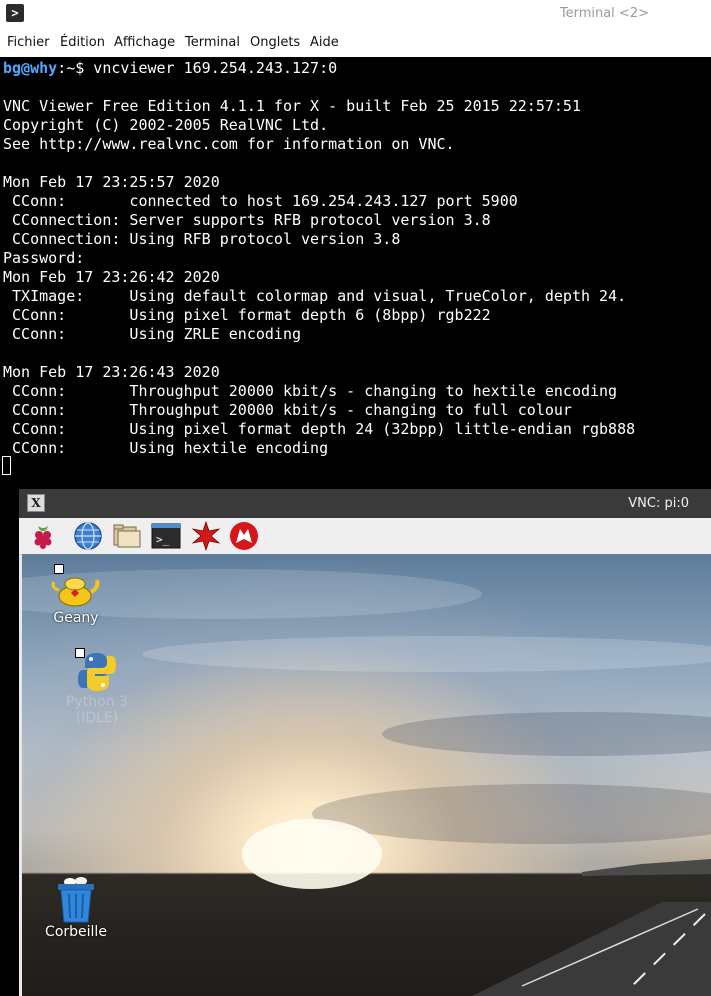 This screenshot has height=996, width=711. What do you see at coordinates (604, 13) in the screenshot?
I see `terminal-window-title: Terminal <2>` at bounding box center [604, 13].